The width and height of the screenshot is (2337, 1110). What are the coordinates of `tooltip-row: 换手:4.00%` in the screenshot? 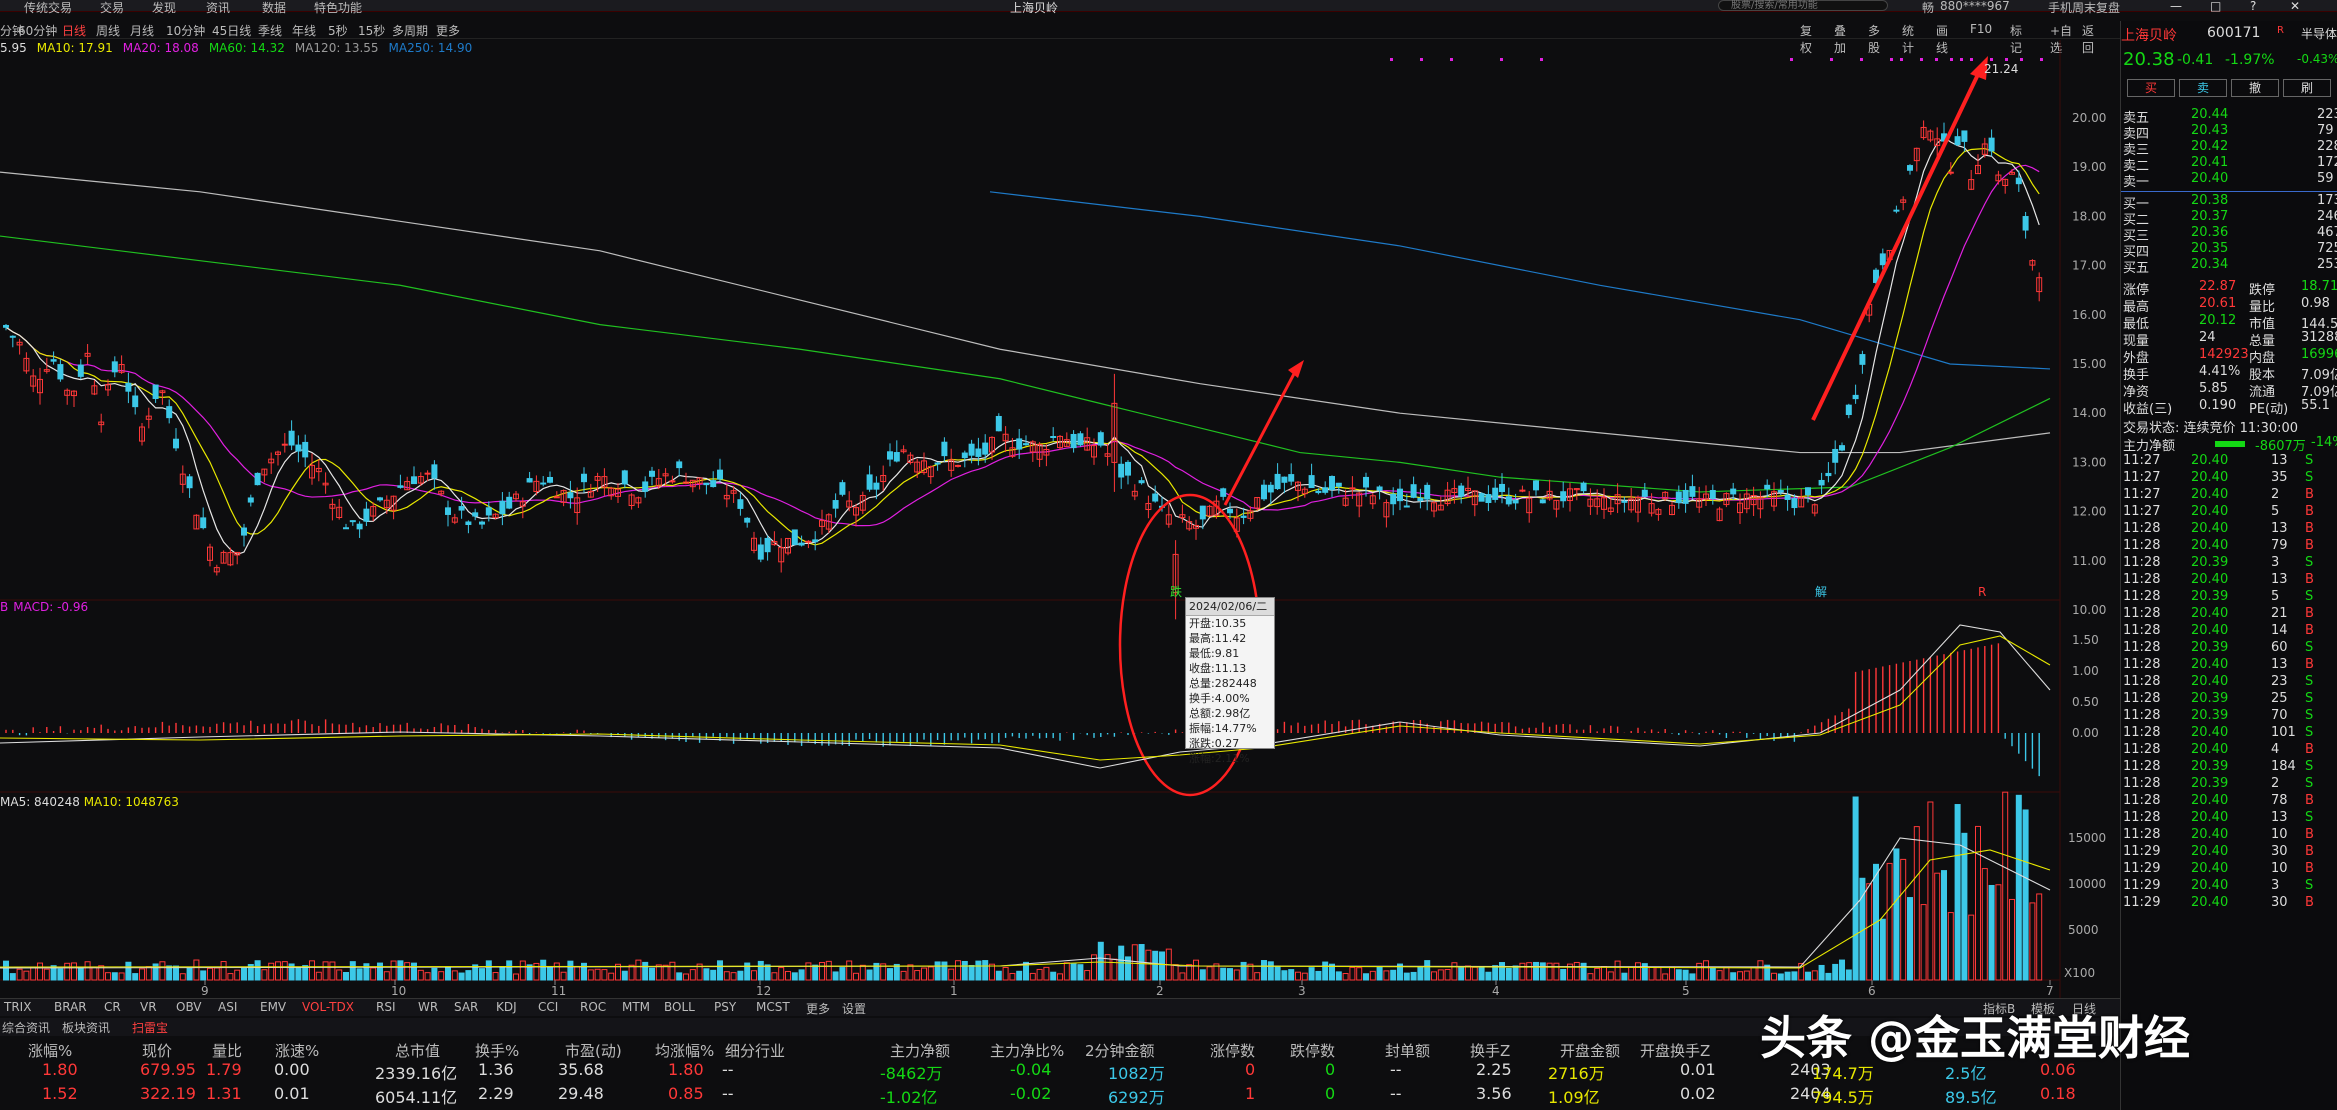 It's located at (1219, 698).